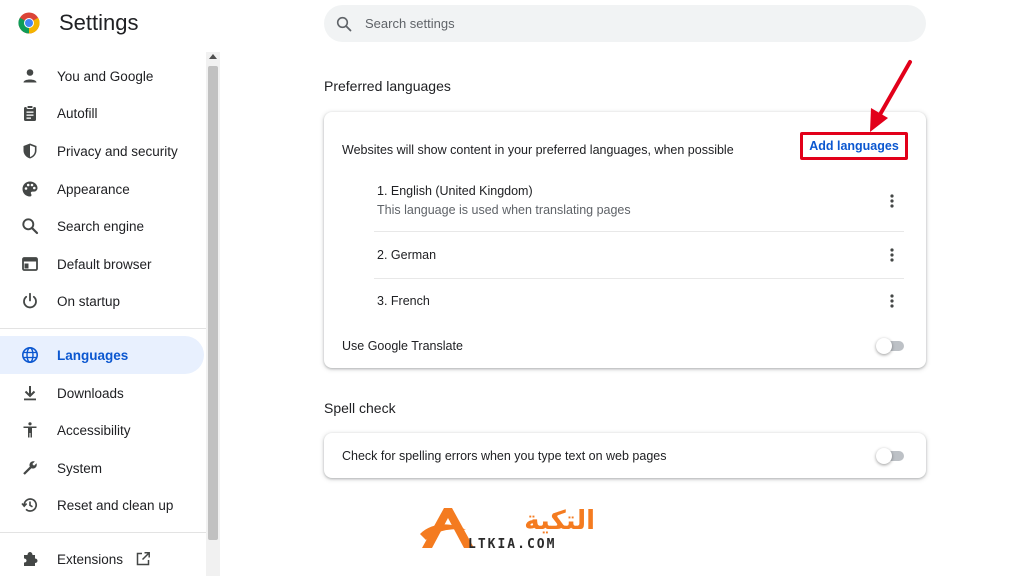 The image size is (1024, 576). What do you see at coordinates (30, 151) in the screenshot?
I see `shield-icon` at bounding box center [30, 151].